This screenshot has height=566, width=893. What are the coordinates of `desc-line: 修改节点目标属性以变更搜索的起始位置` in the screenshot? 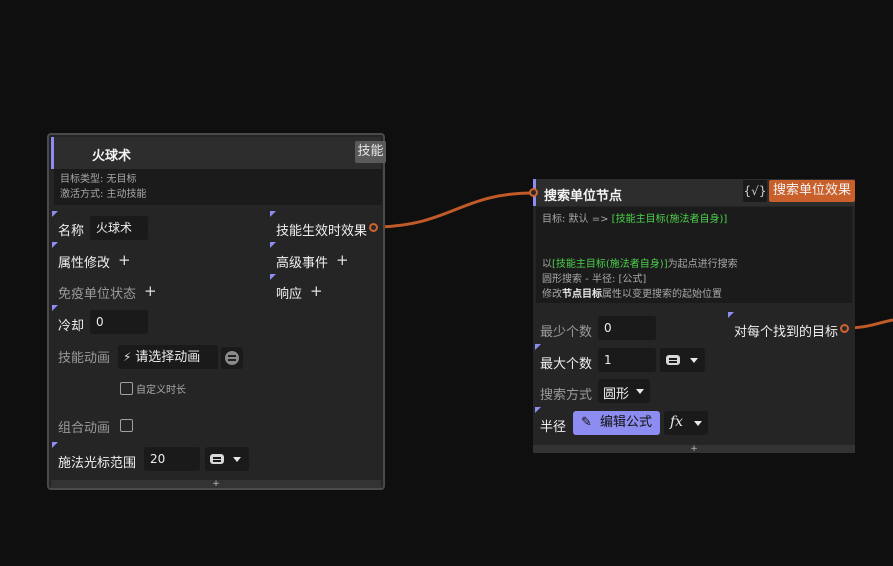 It's located at (694, 294).